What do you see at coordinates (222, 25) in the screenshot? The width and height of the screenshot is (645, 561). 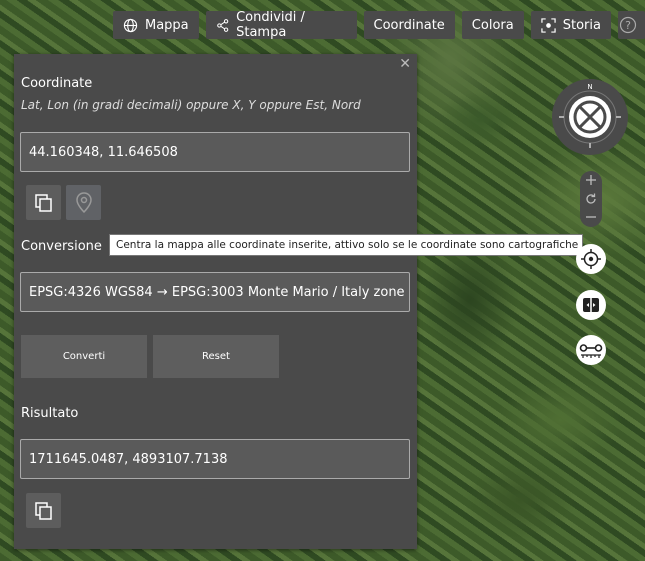 I see `share-icon` at bounding box center [222, 25].